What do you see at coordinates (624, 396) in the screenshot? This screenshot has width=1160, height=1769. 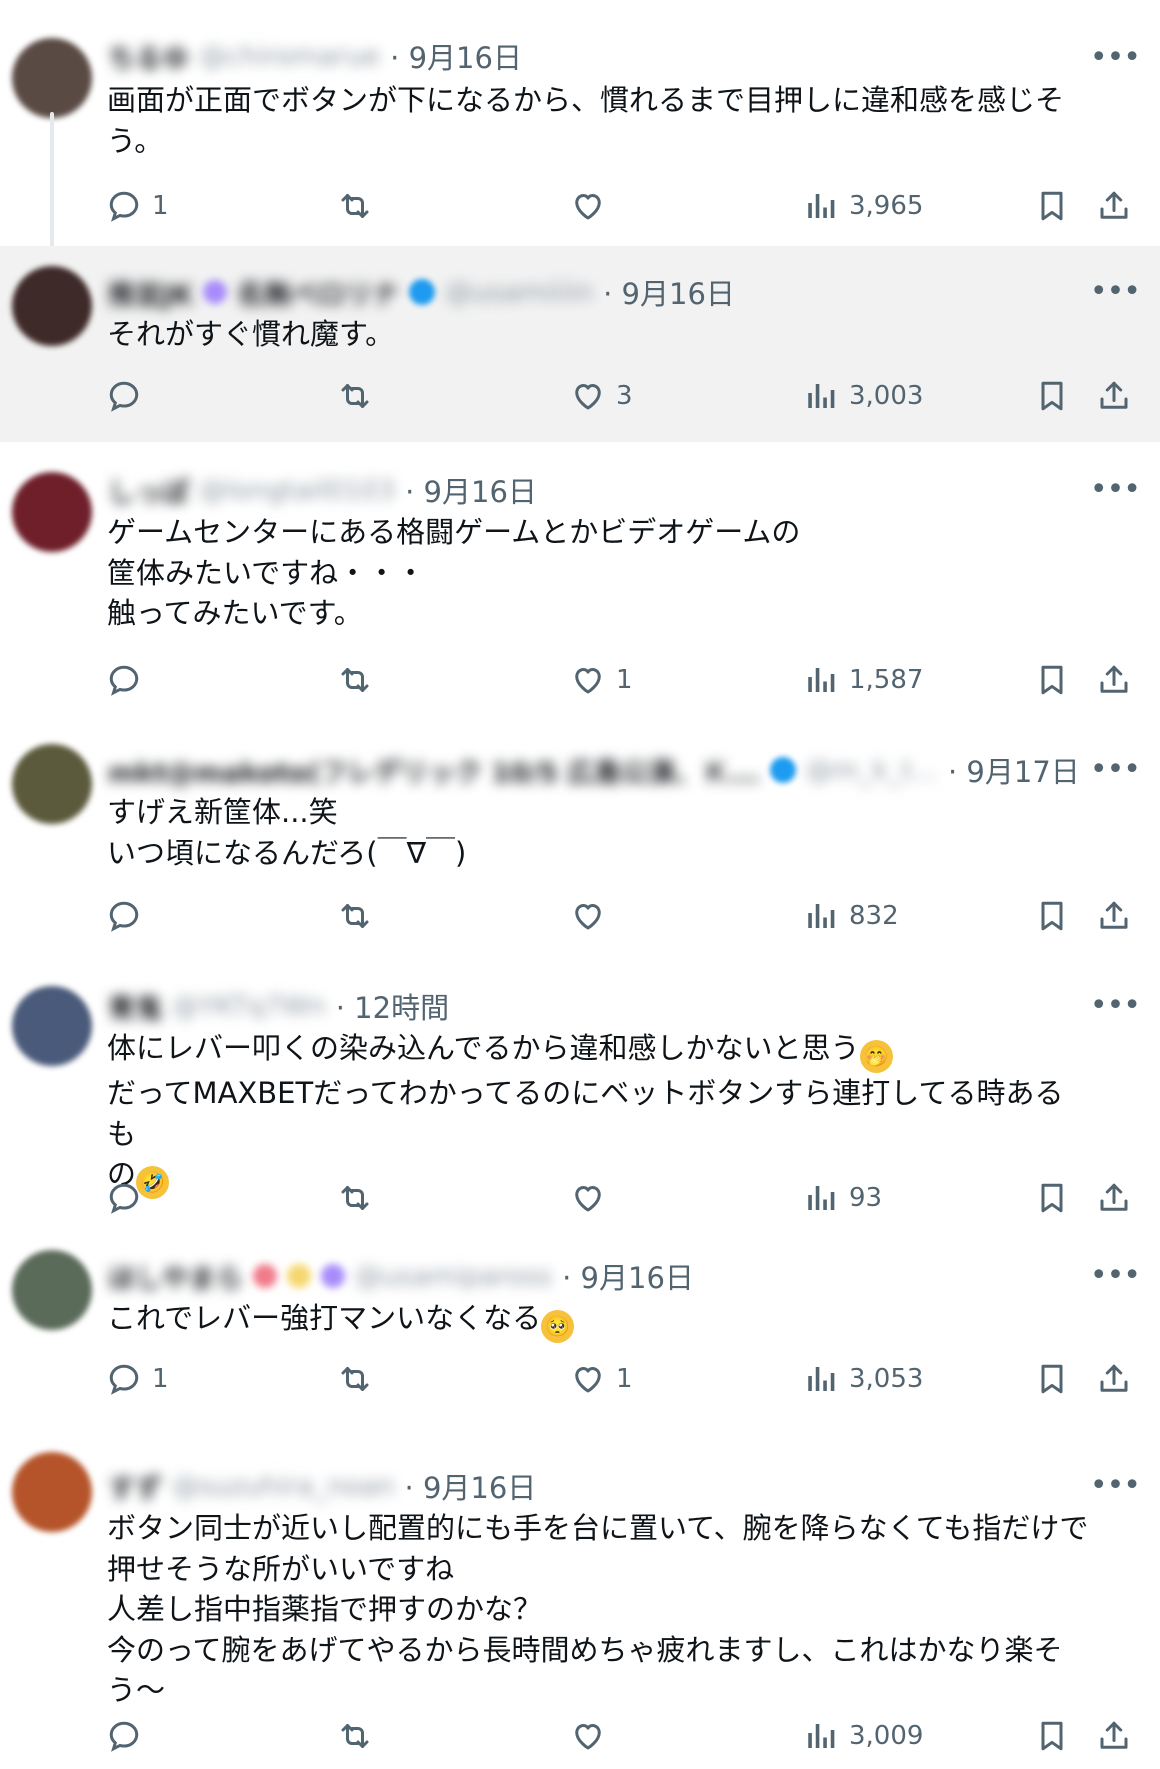 I see `like-count: 3` at bounding box center [624, 396].